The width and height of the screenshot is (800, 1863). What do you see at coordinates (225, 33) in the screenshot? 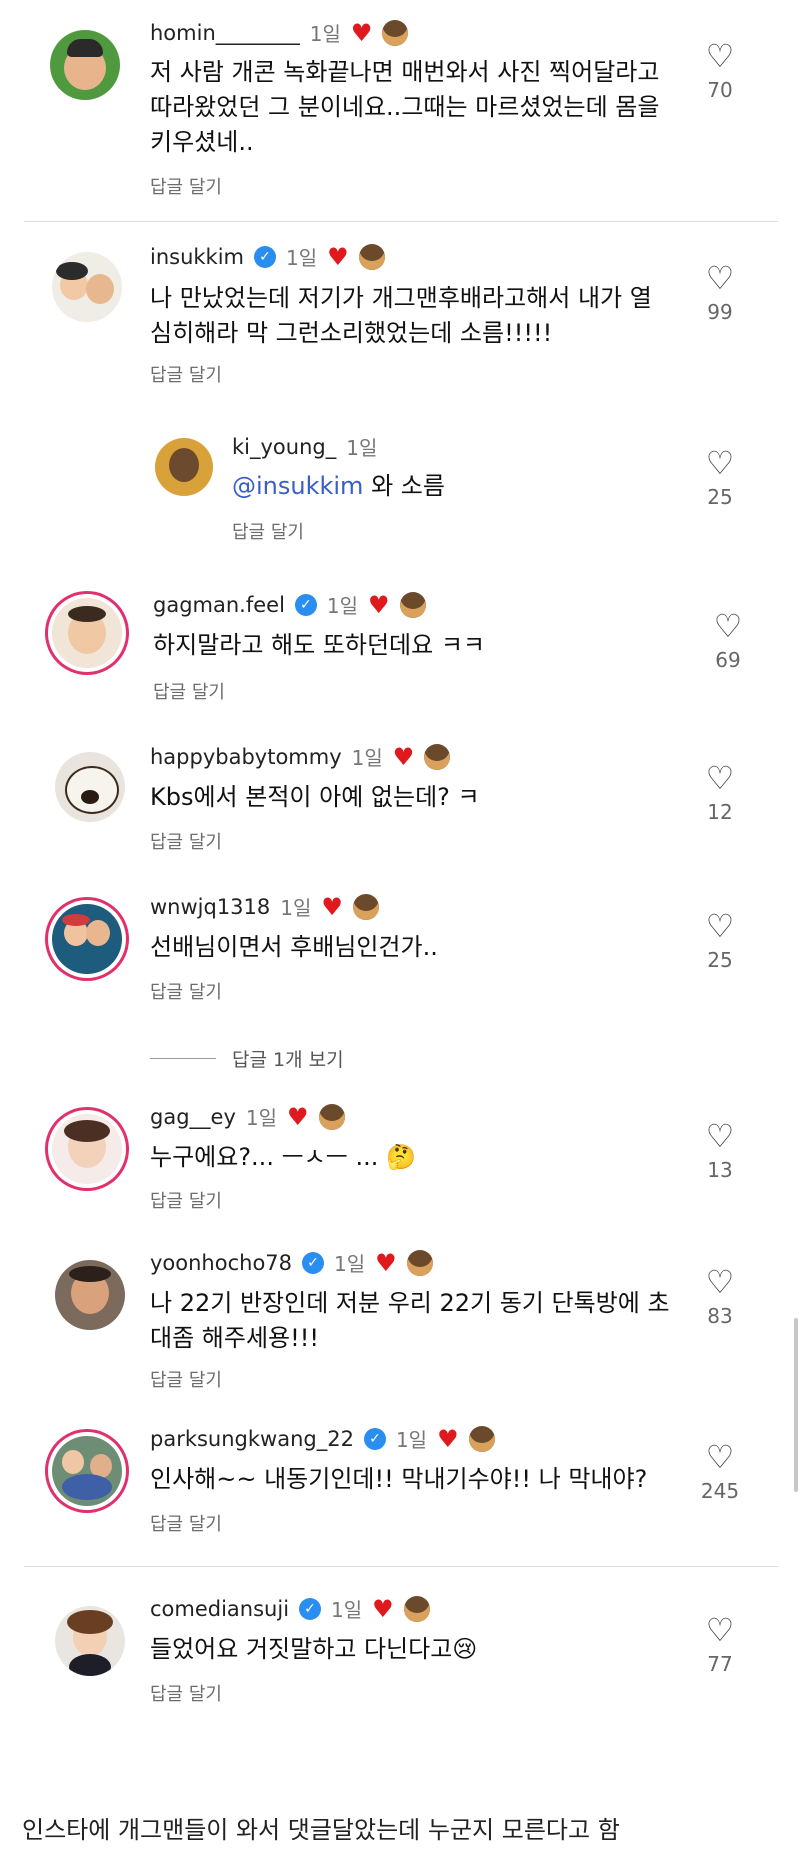
I see `username: homin________` at bounding box center [225, 33].